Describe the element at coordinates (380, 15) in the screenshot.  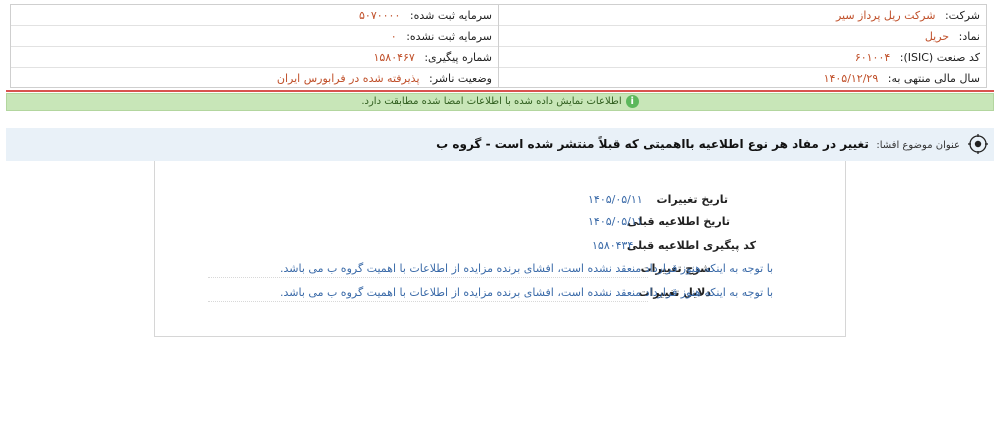
I see `registered-capital-value: ۵۰۷۰۰۰۰` at that location.